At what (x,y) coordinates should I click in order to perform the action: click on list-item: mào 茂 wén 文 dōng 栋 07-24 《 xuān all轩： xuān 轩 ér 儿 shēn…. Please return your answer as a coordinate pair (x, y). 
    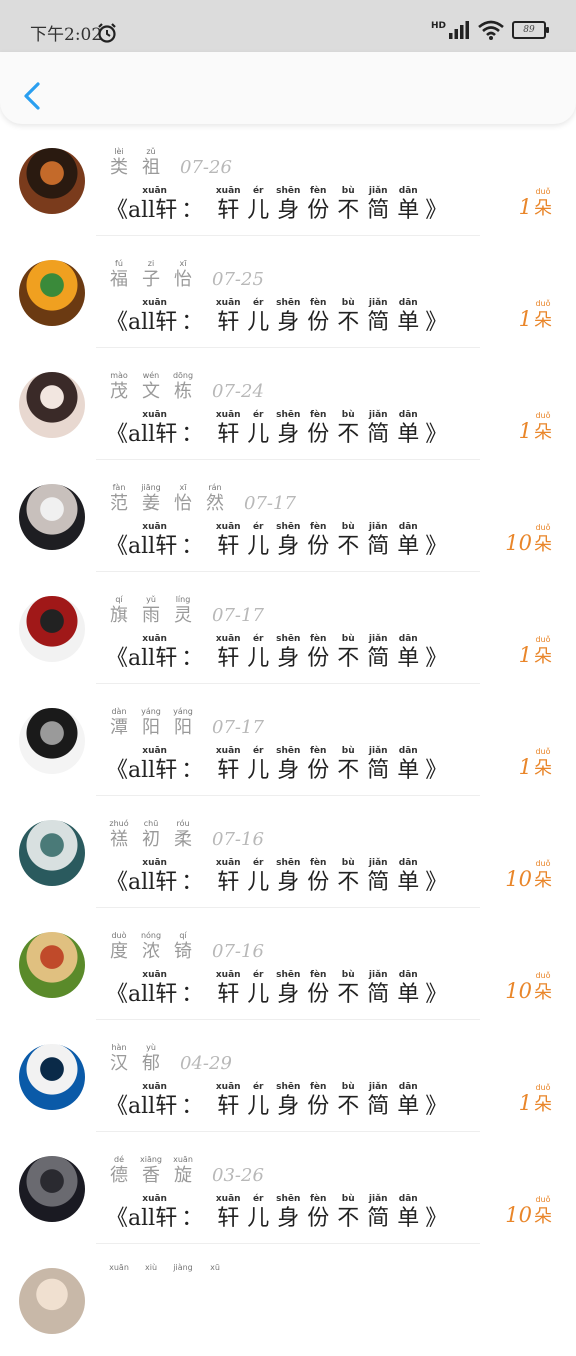
    Looking at the image, I should click on (288, 404).